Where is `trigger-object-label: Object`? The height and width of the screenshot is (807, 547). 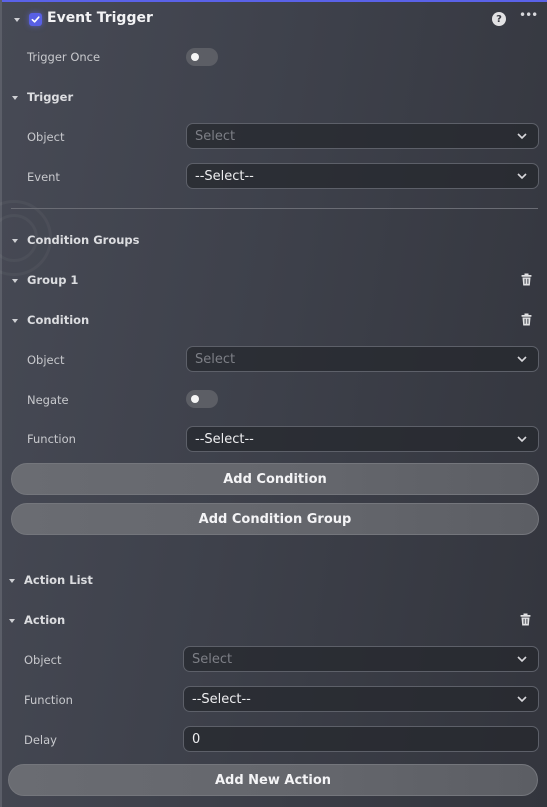
trigger-object-label: Object is located at coordinates (46, 137).